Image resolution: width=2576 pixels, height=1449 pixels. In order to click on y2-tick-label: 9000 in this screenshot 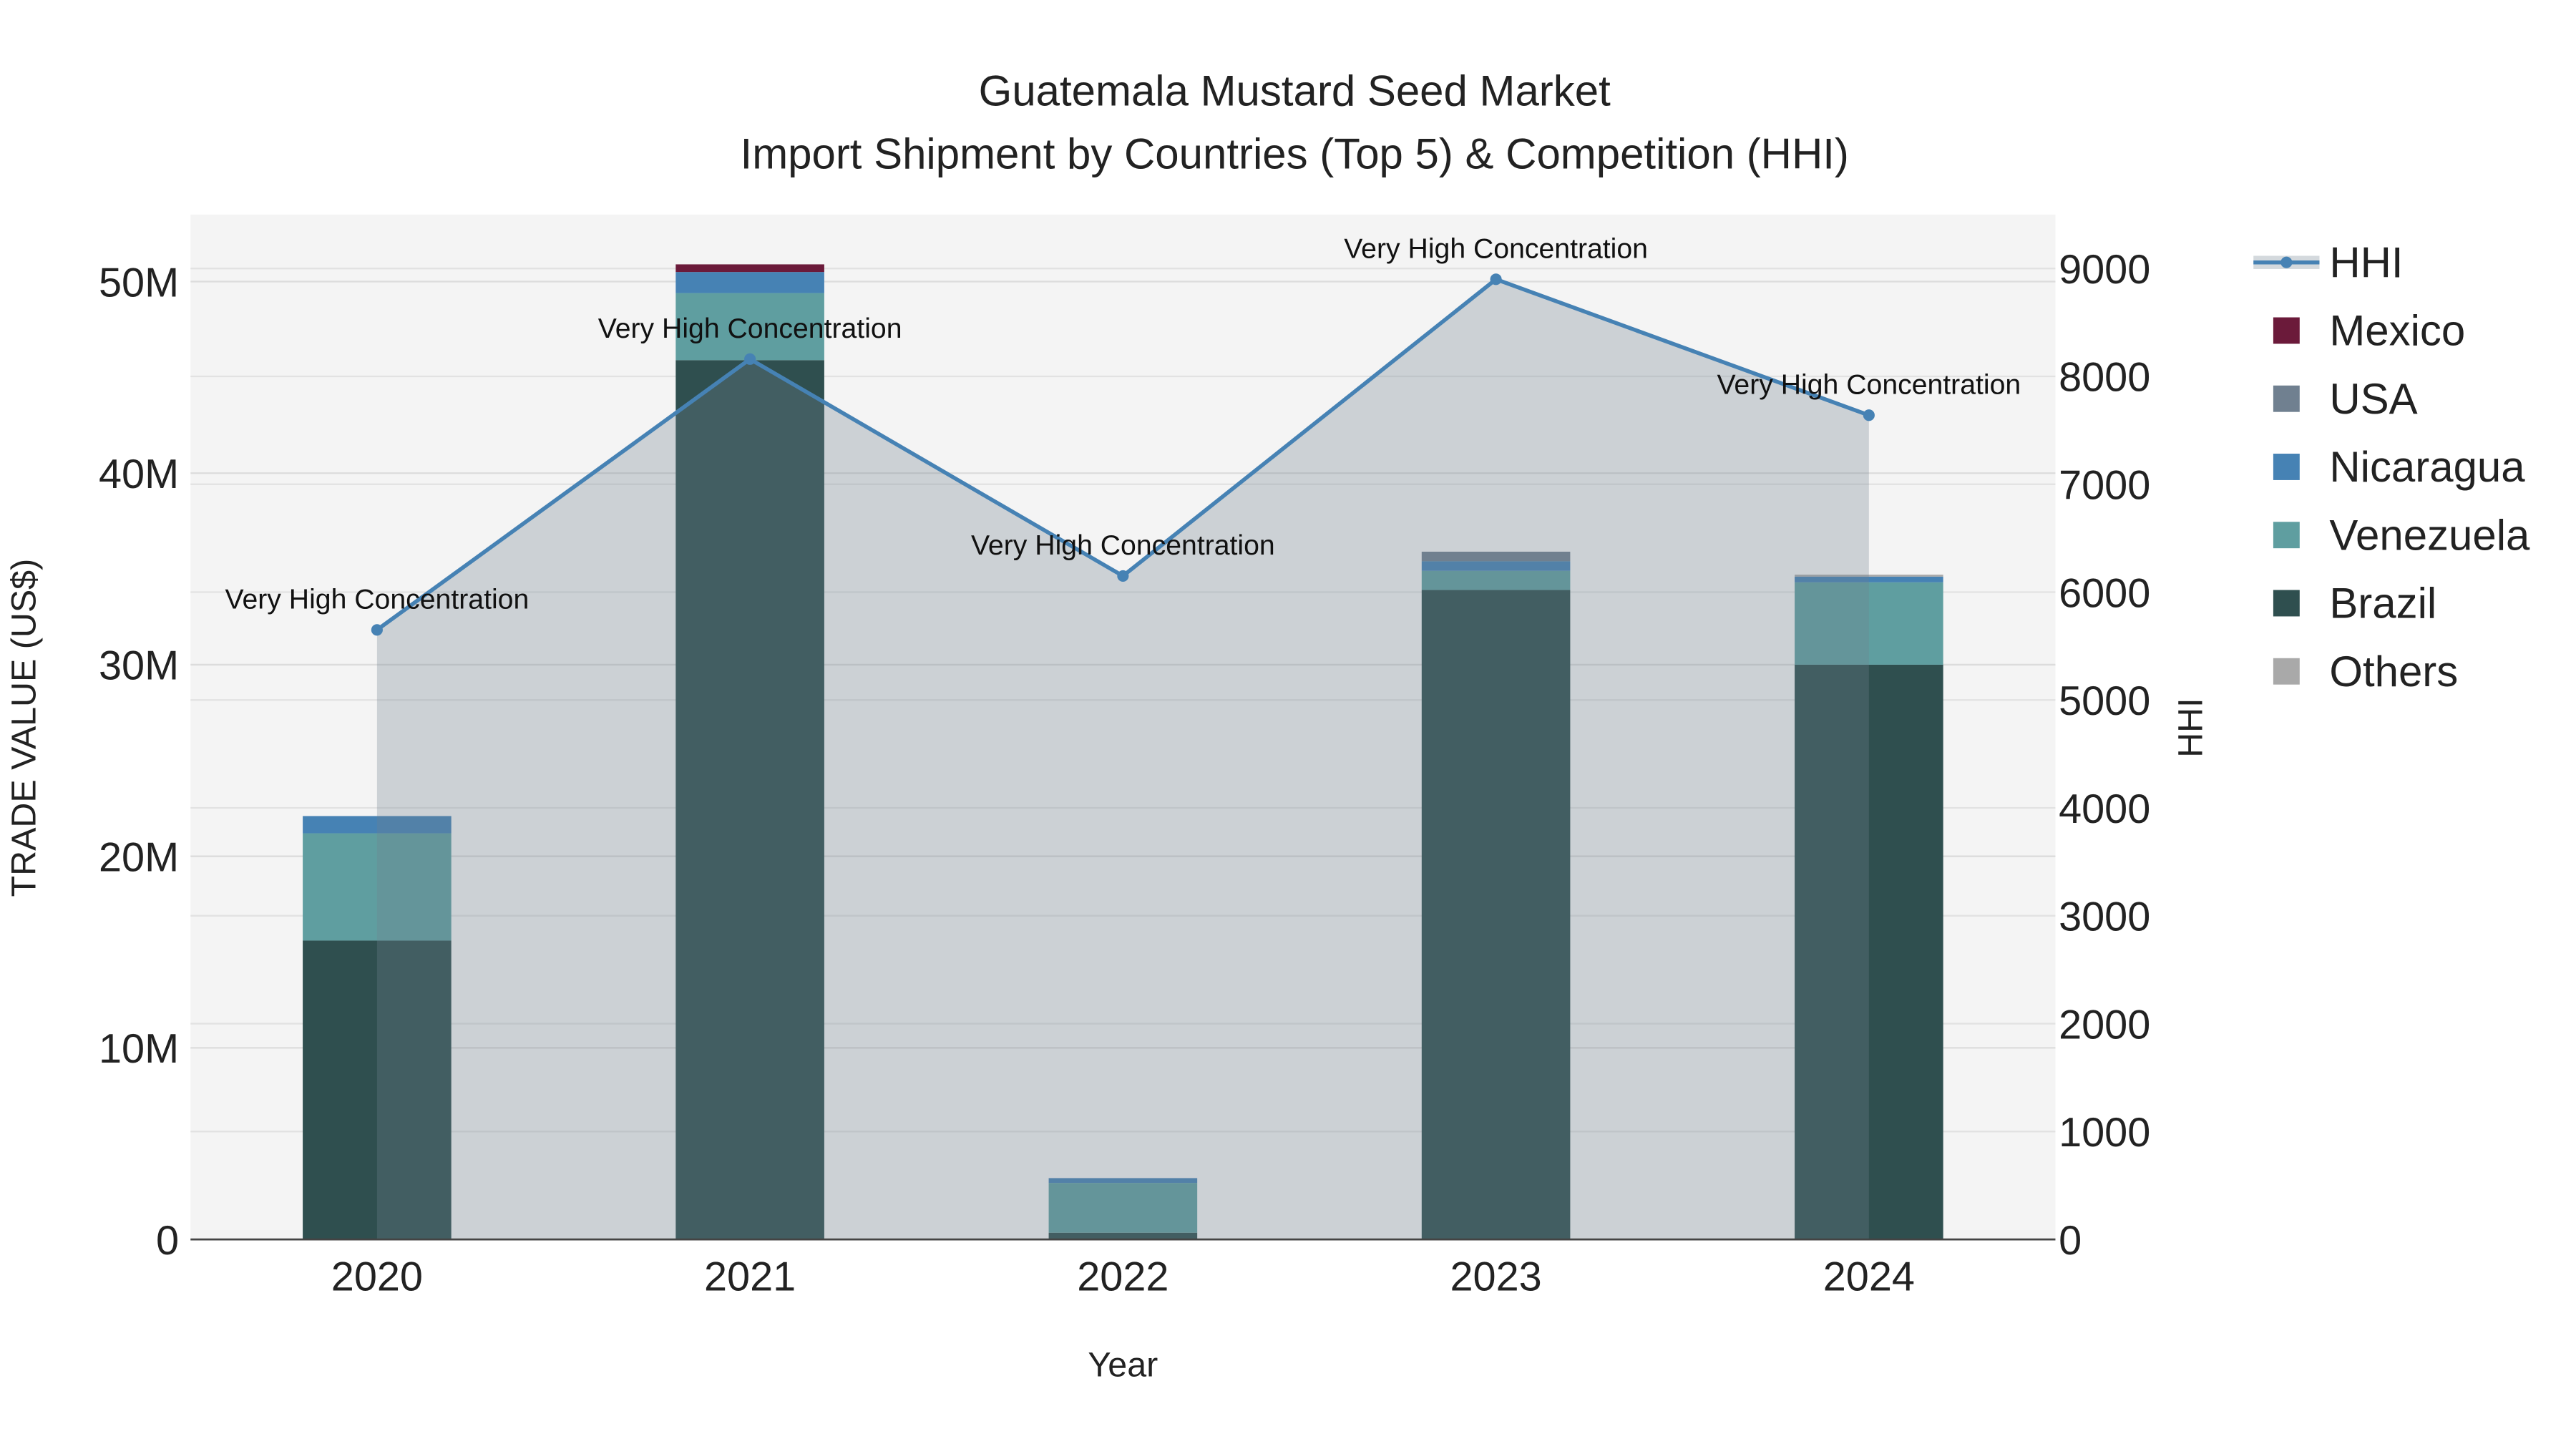, I will do `click(2104, 270)`.